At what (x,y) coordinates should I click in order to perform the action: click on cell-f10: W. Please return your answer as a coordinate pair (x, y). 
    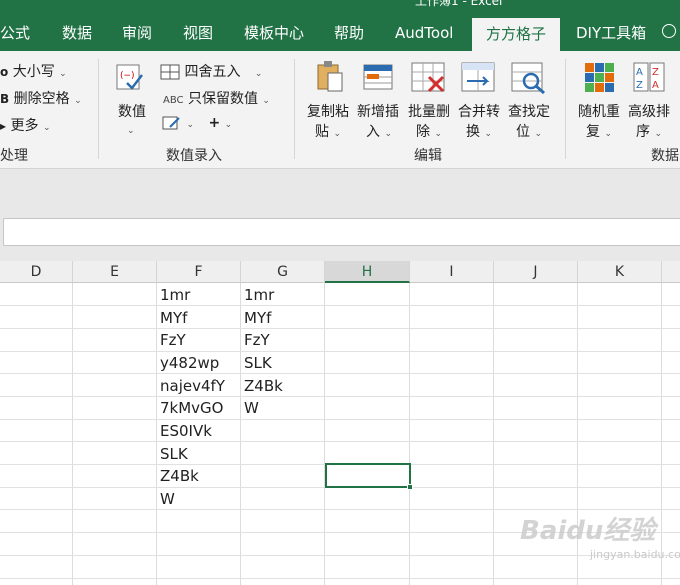
    Looking at the image, I should click on (166, 499).